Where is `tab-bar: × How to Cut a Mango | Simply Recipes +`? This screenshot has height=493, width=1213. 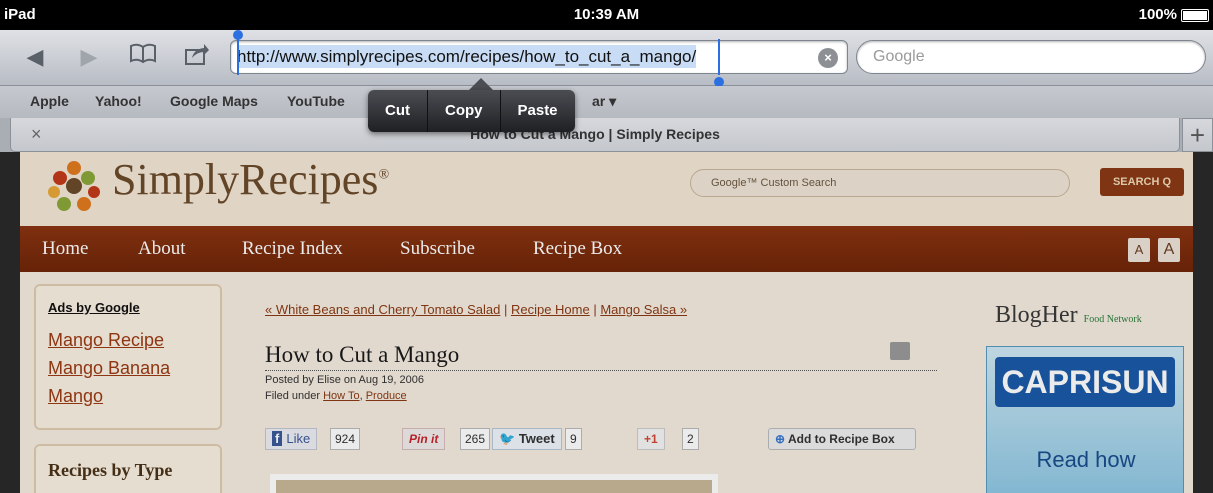 tab-bar: × How to Cut a Mango | Simply Recipes + is located at coordinates (606, 135).